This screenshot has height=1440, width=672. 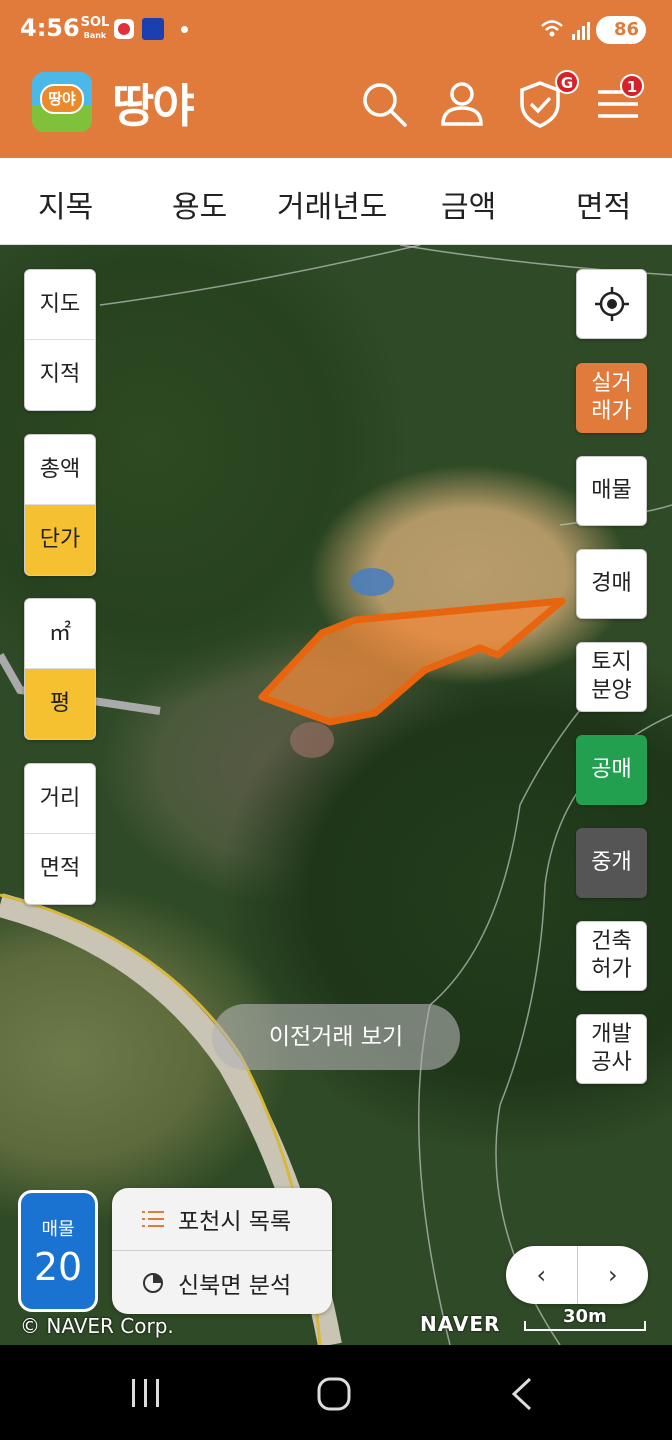 I want to click on area-analysis-label: 신북면 분석, so click(x=235, y=1285).